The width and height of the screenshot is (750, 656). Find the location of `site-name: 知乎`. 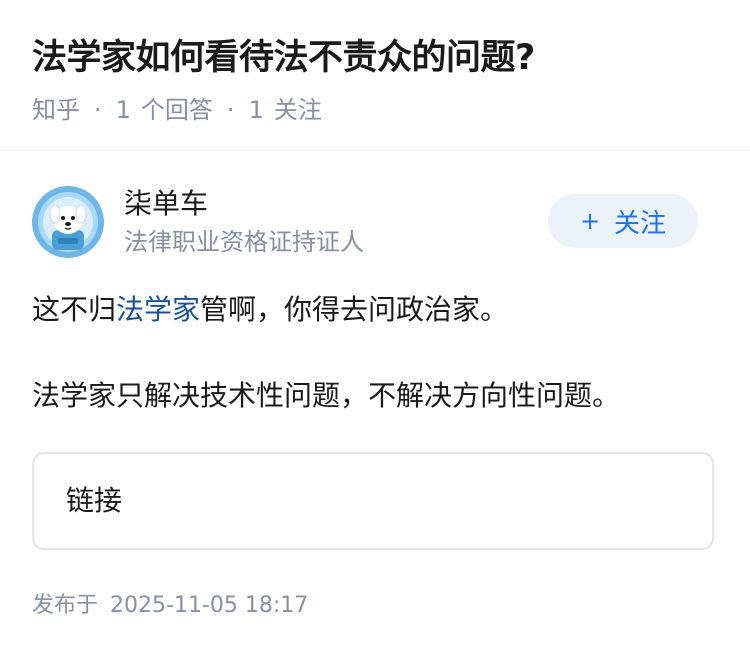

site-name: 知乎 is located at coordinates (56, 110).